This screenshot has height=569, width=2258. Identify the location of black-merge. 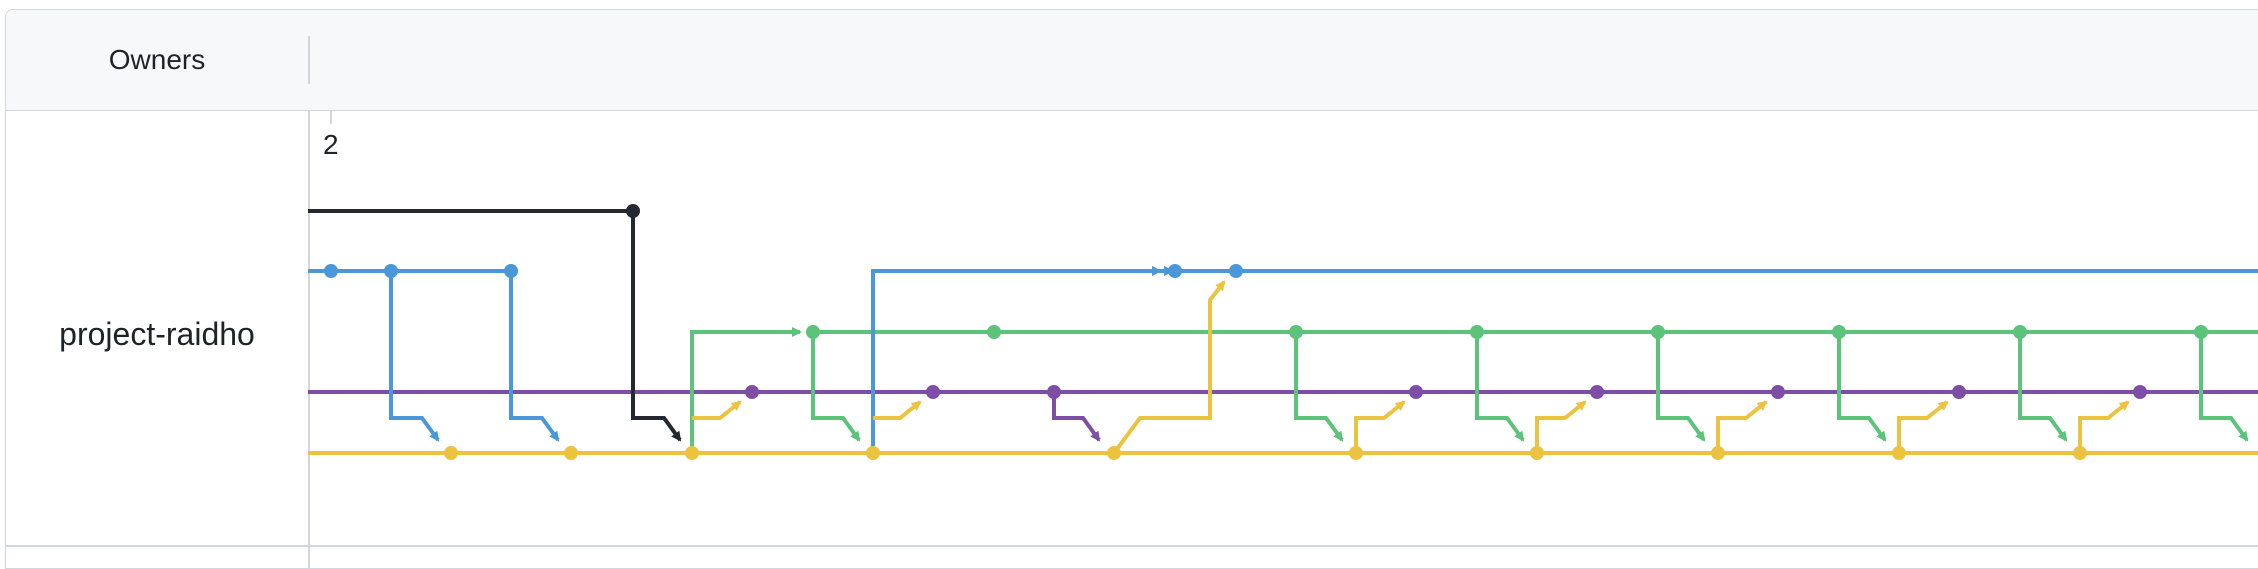
(656, 326).